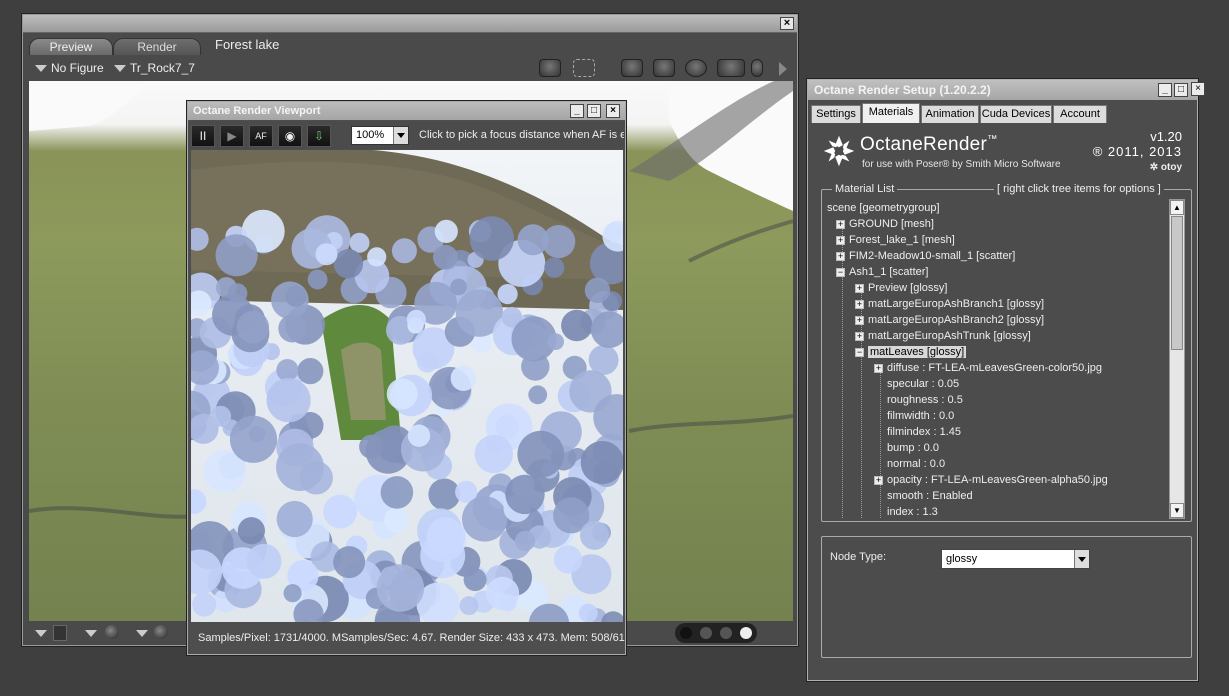 The image size is (1229, 696). I want to click on tab-settings: Settings, so click(836, 114).